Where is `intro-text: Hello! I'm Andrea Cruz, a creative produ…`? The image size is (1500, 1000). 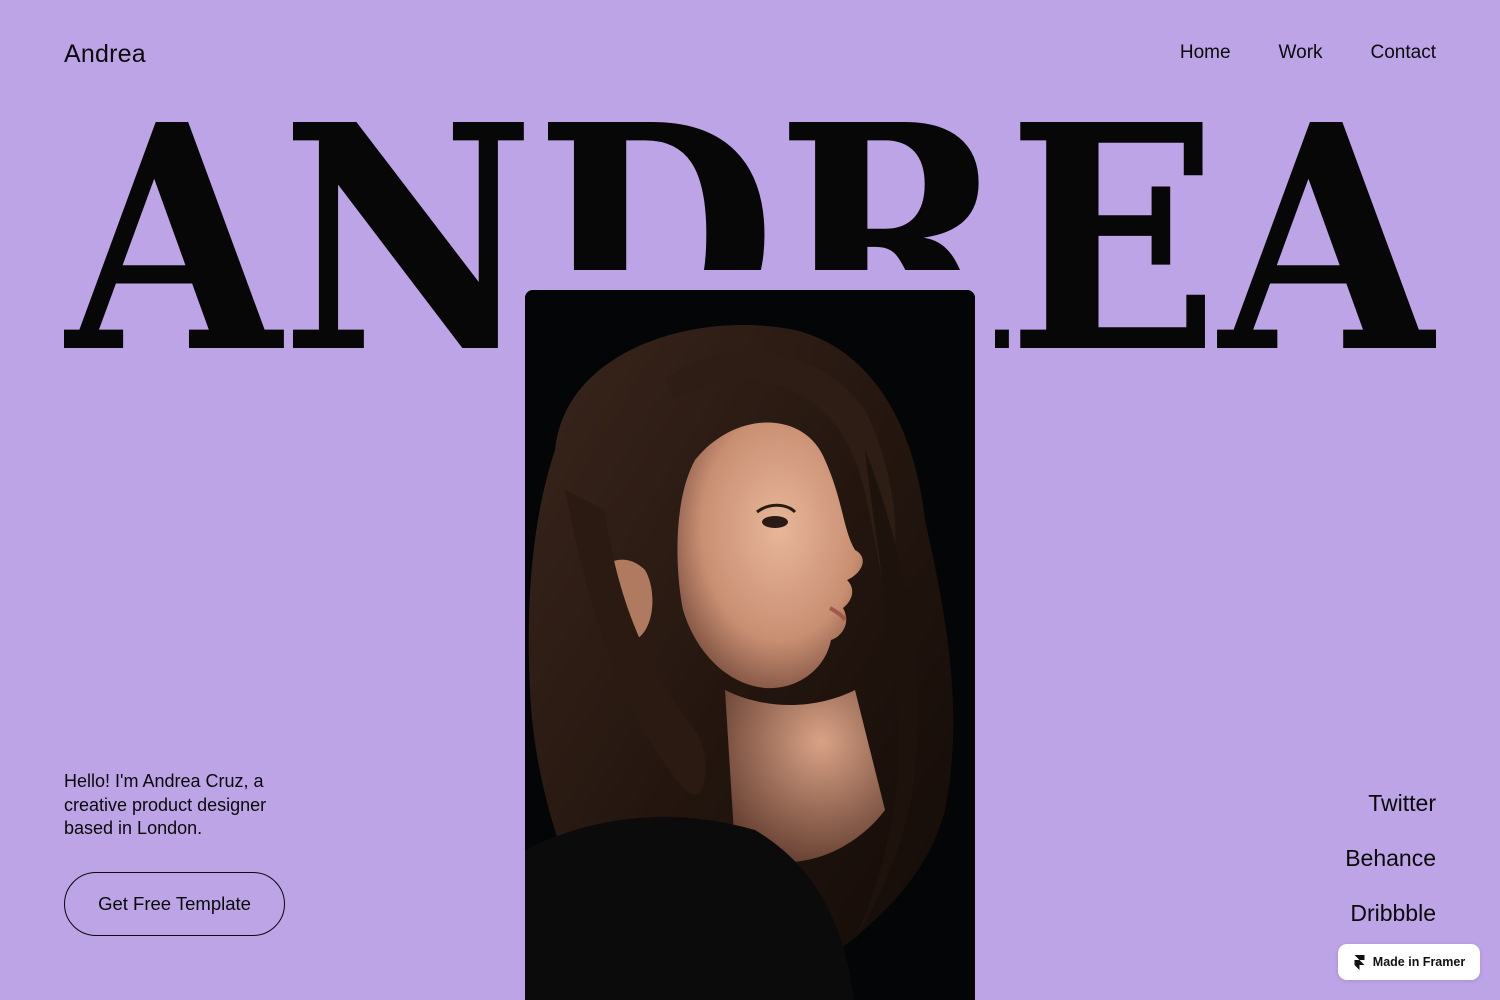
intro-text: Hello! I'm Andrea Cruz, a creative produ… is located at coordinates (165, 804).